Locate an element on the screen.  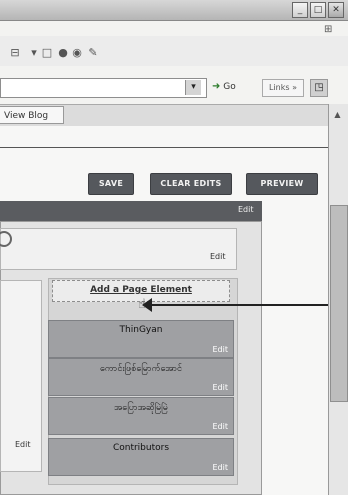
mouse-pointer-icon: ☝ is located at coordinates (142, 304).